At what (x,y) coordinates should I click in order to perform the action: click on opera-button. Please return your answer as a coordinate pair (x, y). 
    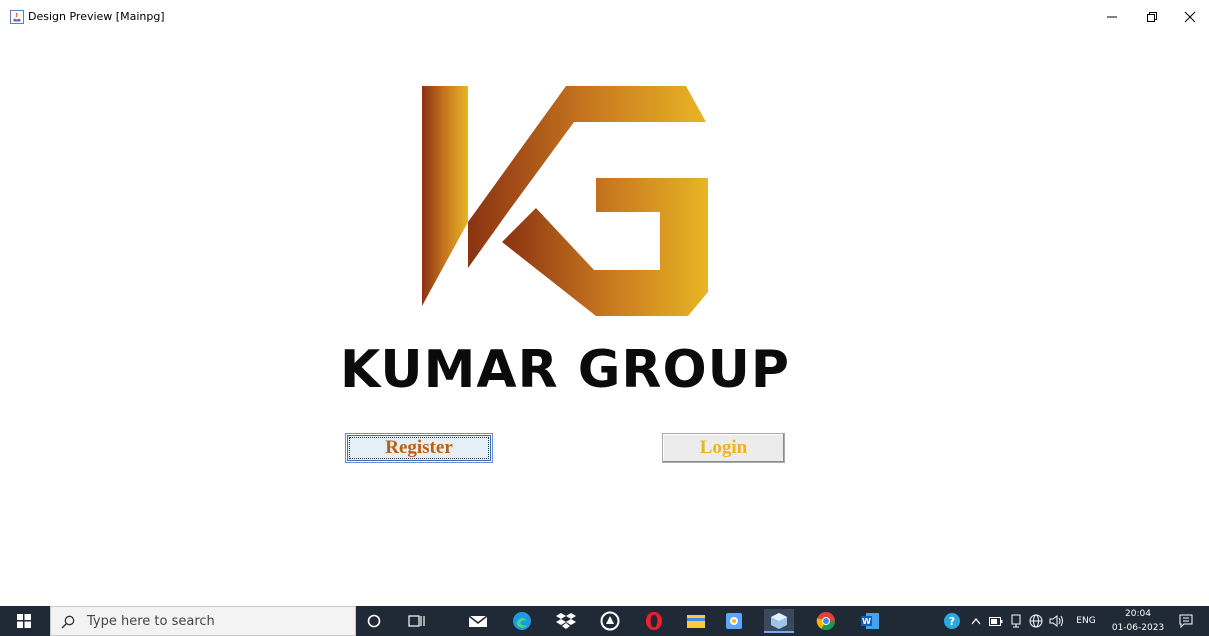
    Looking at the image, I should click on (654, 621).